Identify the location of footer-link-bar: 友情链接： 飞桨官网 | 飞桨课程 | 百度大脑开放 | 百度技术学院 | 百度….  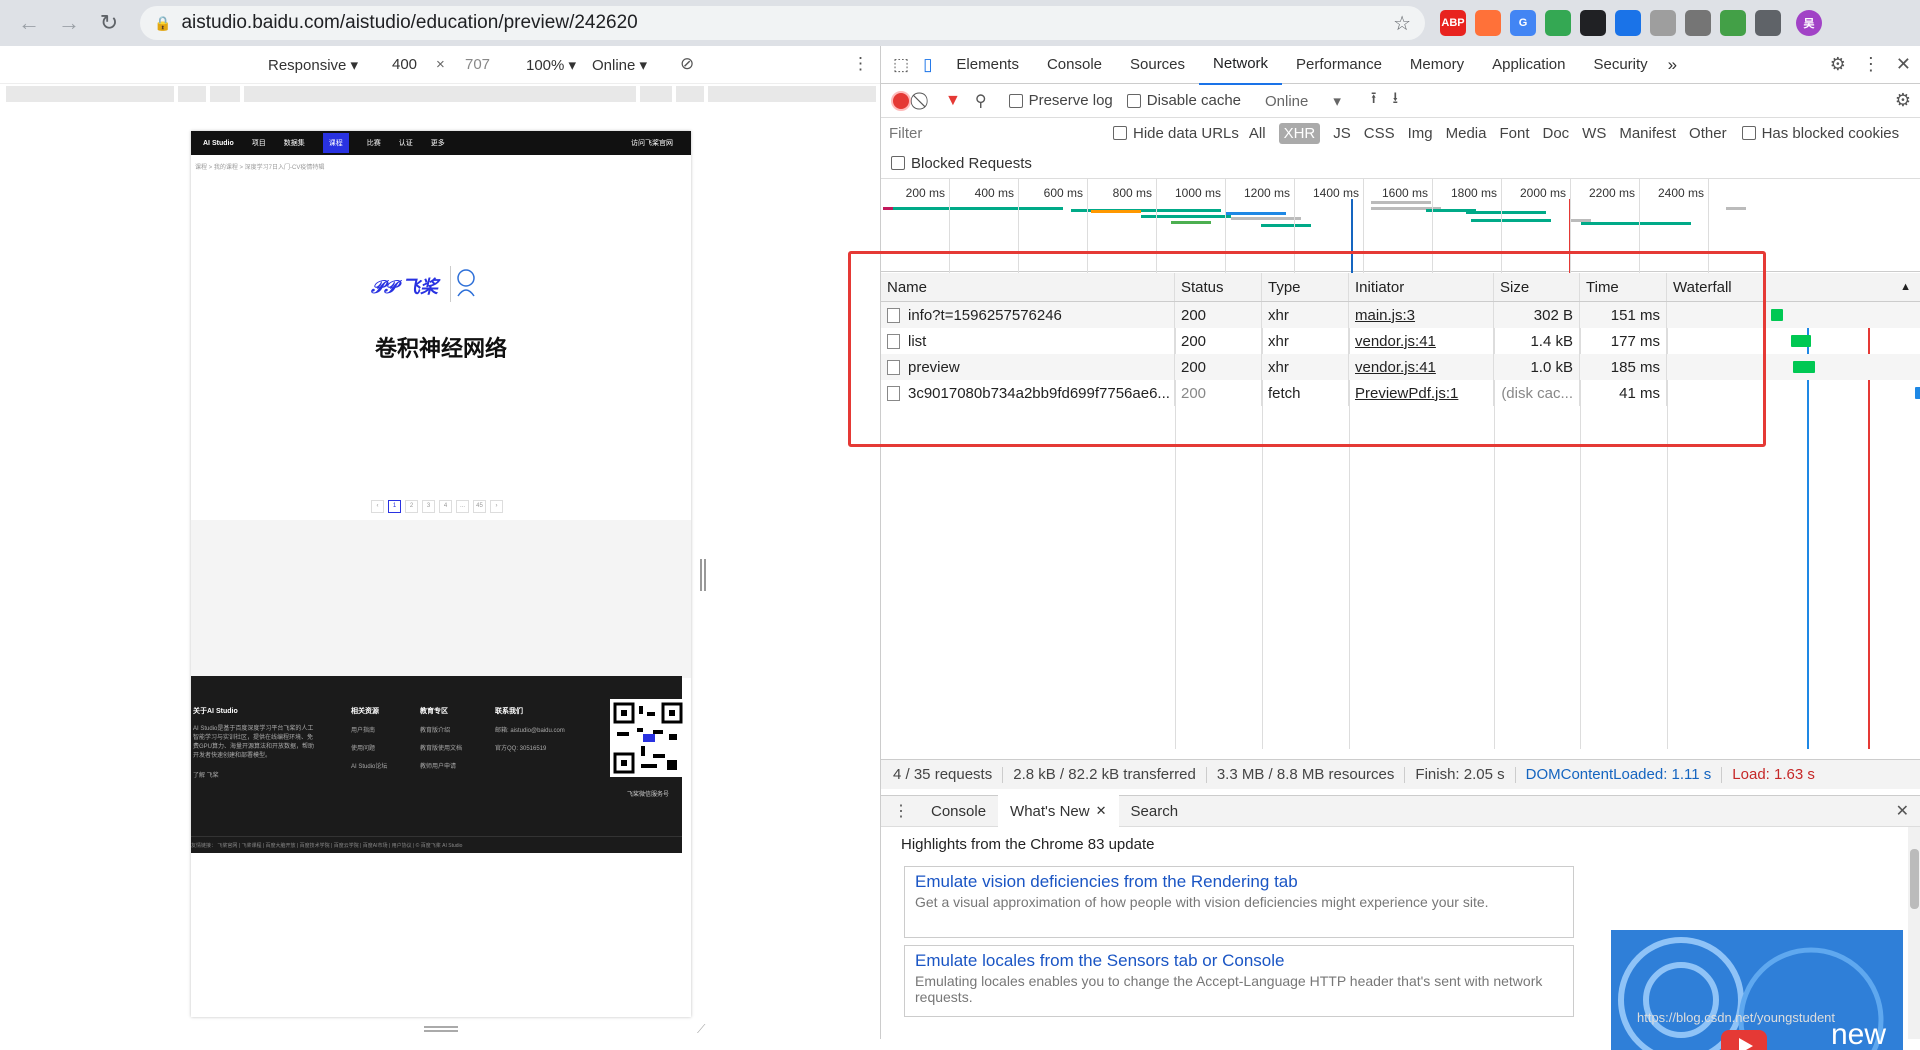
(436, 842).